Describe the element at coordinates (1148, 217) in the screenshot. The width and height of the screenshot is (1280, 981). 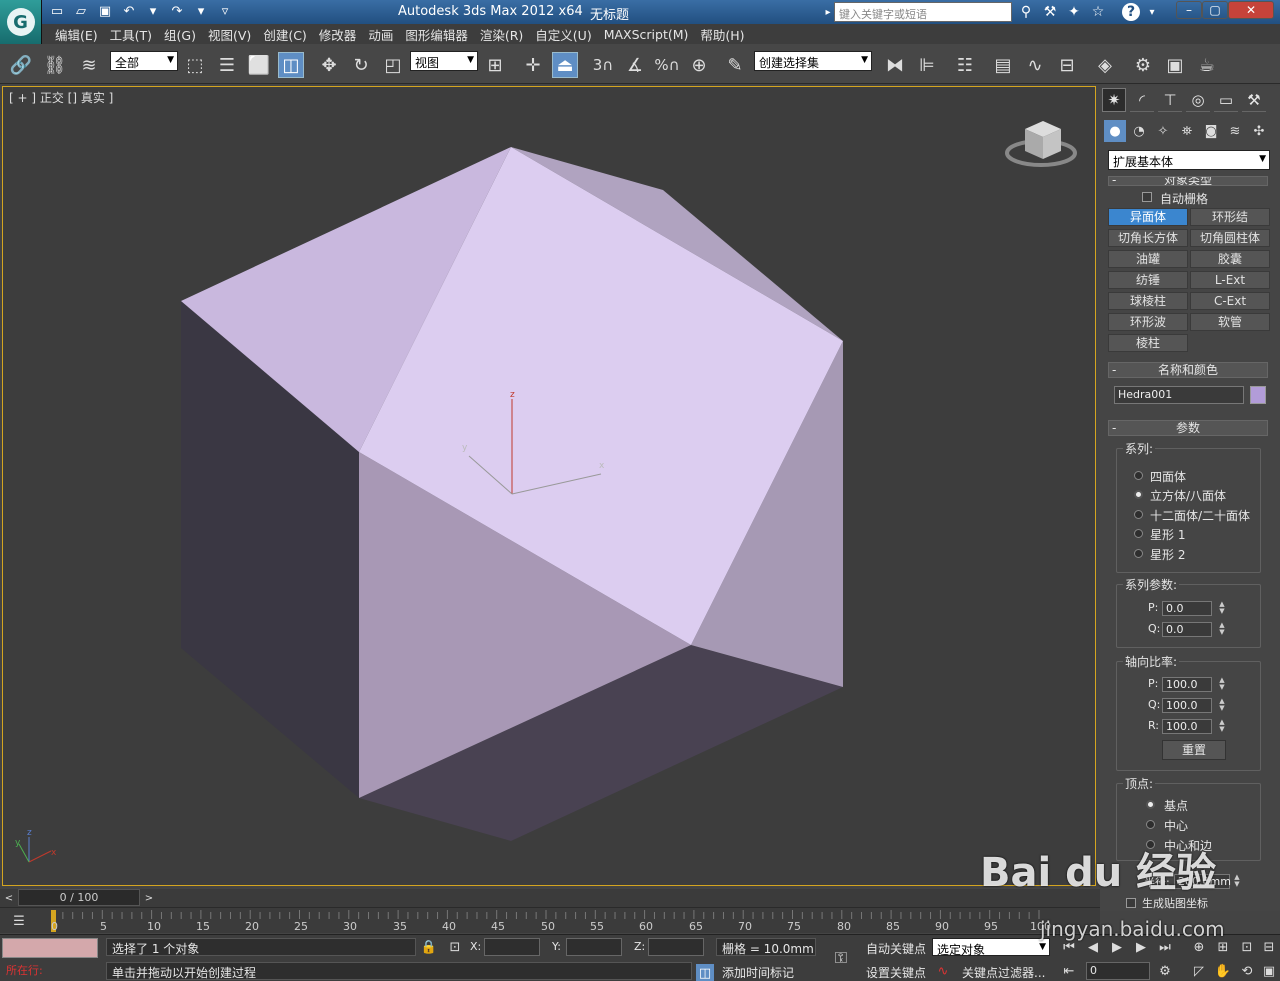
I see `hedra-button: 异面体` at that location.